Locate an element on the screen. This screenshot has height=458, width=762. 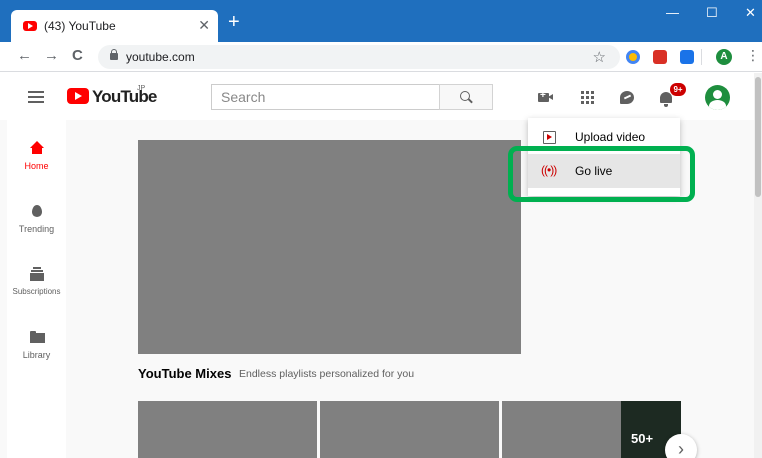
create-video-icon is located at coordinates (546, 97).